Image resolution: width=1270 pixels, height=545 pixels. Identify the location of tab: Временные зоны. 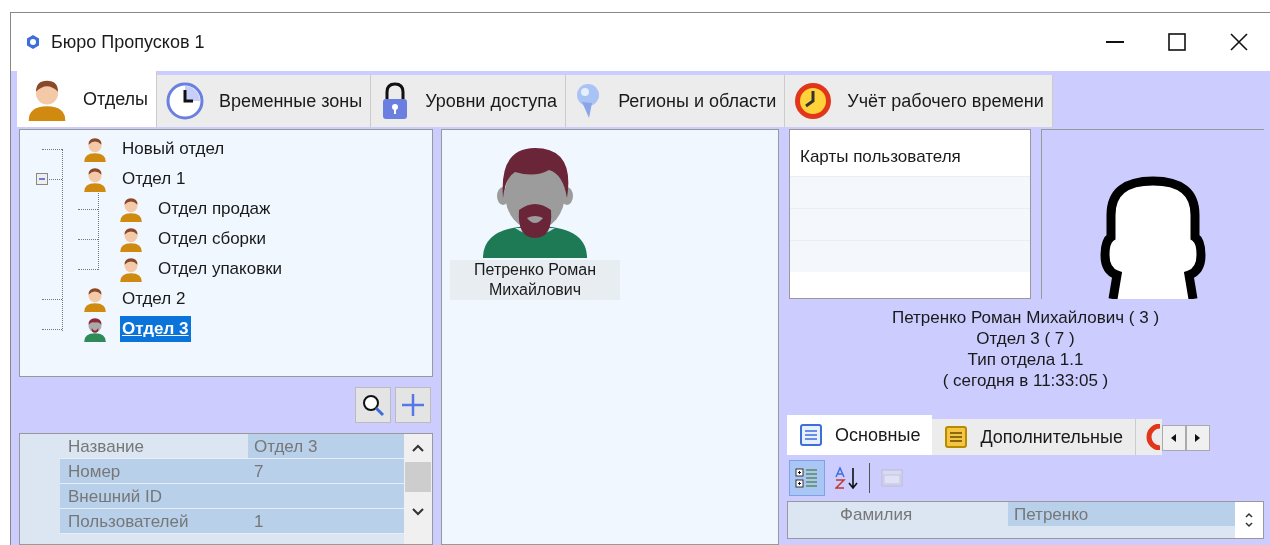
(264, 101).